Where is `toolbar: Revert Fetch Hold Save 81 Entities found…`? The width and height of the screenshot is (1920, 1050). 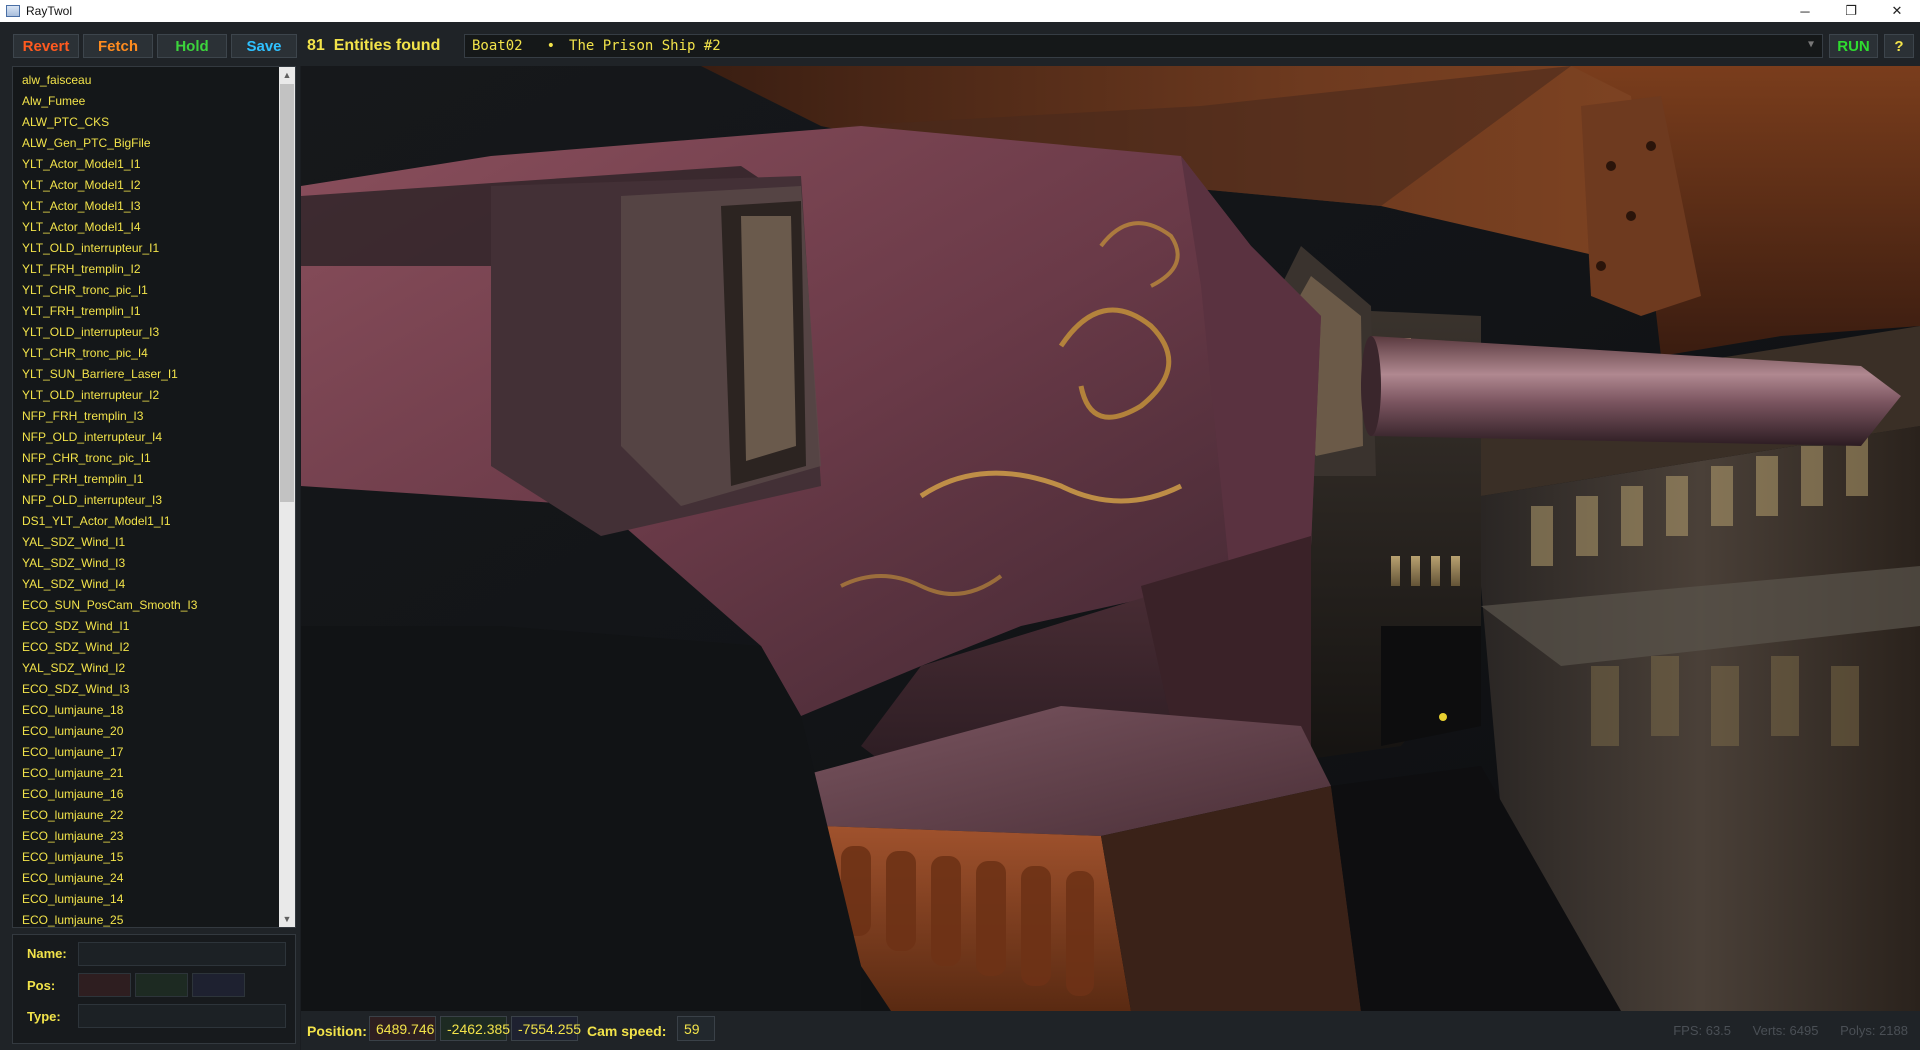
toolbar: Revert Fetch Hold Save 81 Entities found… is located at coordinates (960, 44).